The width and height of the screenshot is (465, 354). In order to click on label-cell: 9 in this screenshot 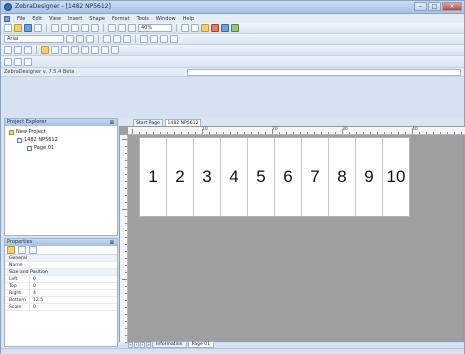, I will do `click(369, 177)`.